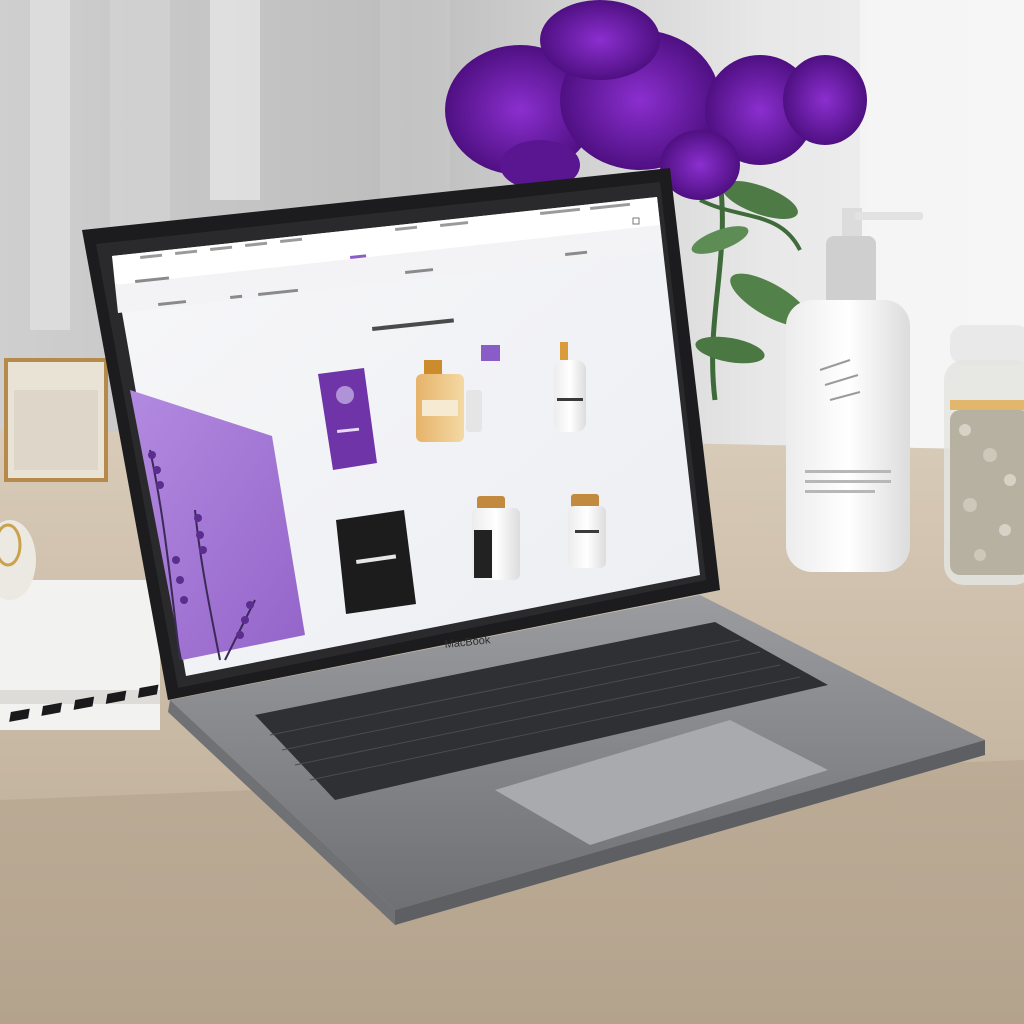 This screenshot has height=1024, width=1024. Describe the element at coordinates (490, 353) in the screenshot. I see `sale-badge` at that location.